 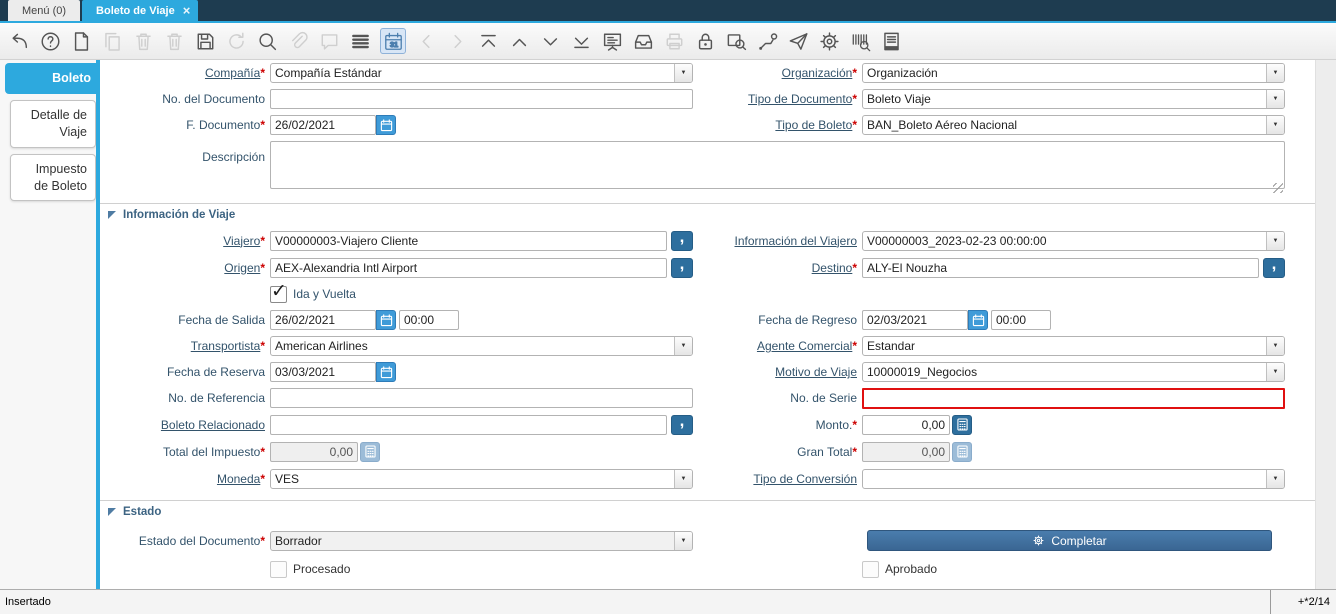 What do you see at coordinates (481, 398) in the screenshot?
I see `no-referencia-input` at bounding box center [481, 398].